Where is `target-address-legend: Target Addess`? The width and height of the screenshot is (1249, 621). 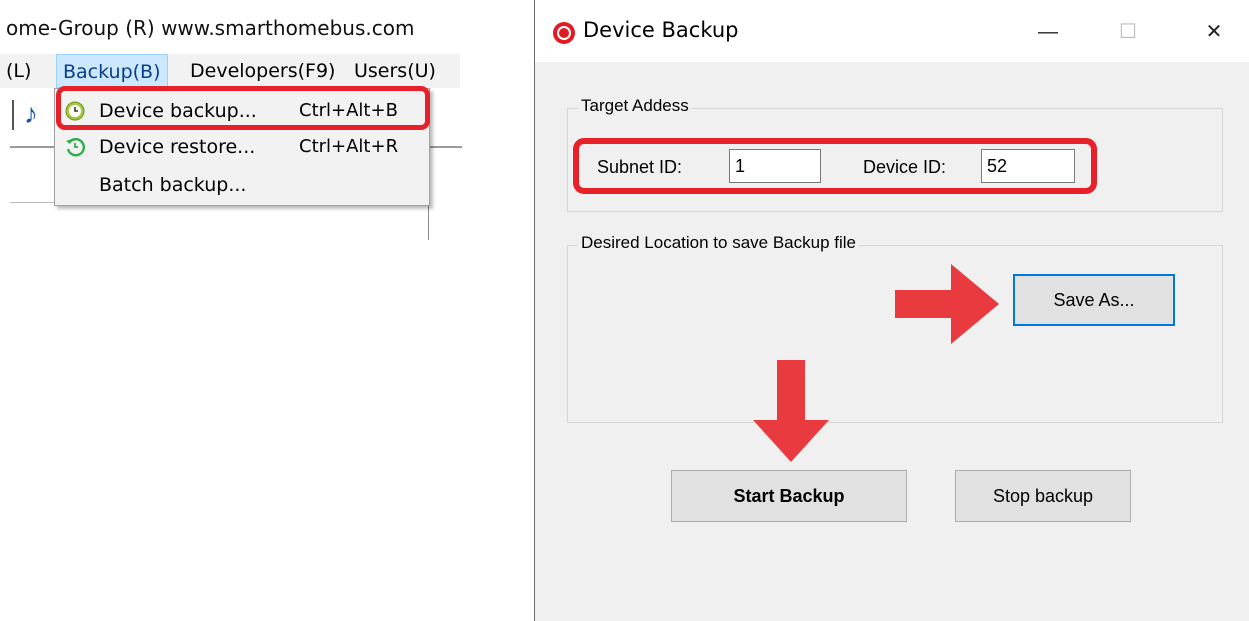
target-address-legend: Target Addess is located at coordinates (635, 106).